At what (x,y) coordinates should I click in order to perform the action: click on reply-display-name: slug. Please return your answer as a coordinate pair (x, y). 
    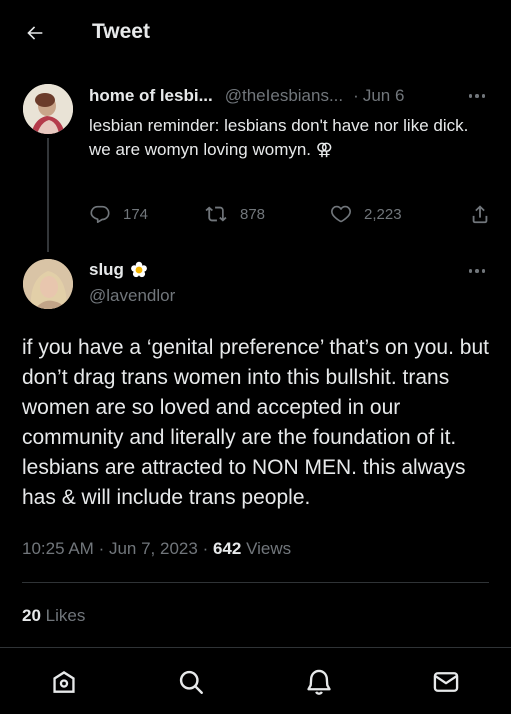
    Looking at the image, I should click on (106, 270).